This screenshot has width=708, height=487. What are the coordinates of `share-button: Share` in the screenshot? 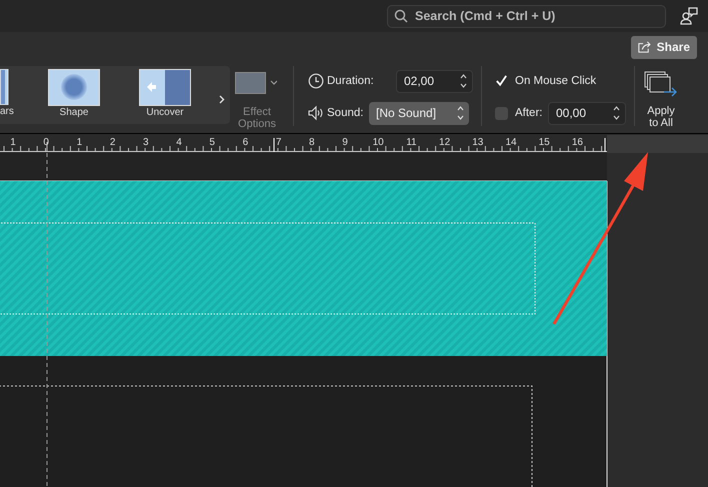 It's located at (664, 47).